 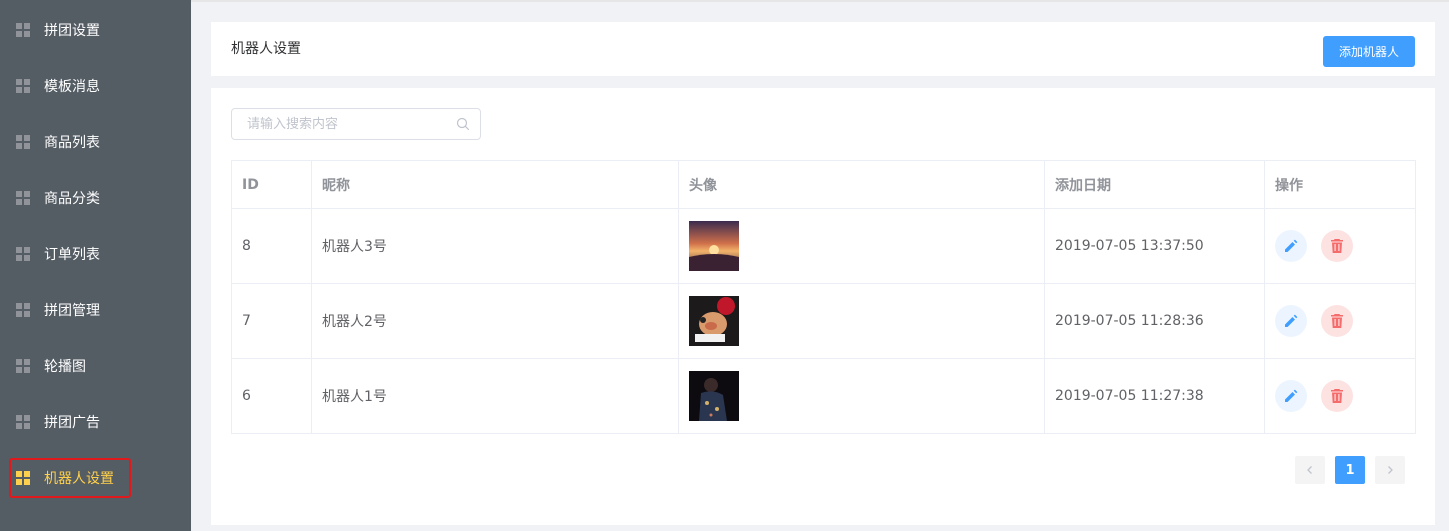 I want to click on cell-date: 2019-07-05 11:28:36, so click(x=1154, y=321).